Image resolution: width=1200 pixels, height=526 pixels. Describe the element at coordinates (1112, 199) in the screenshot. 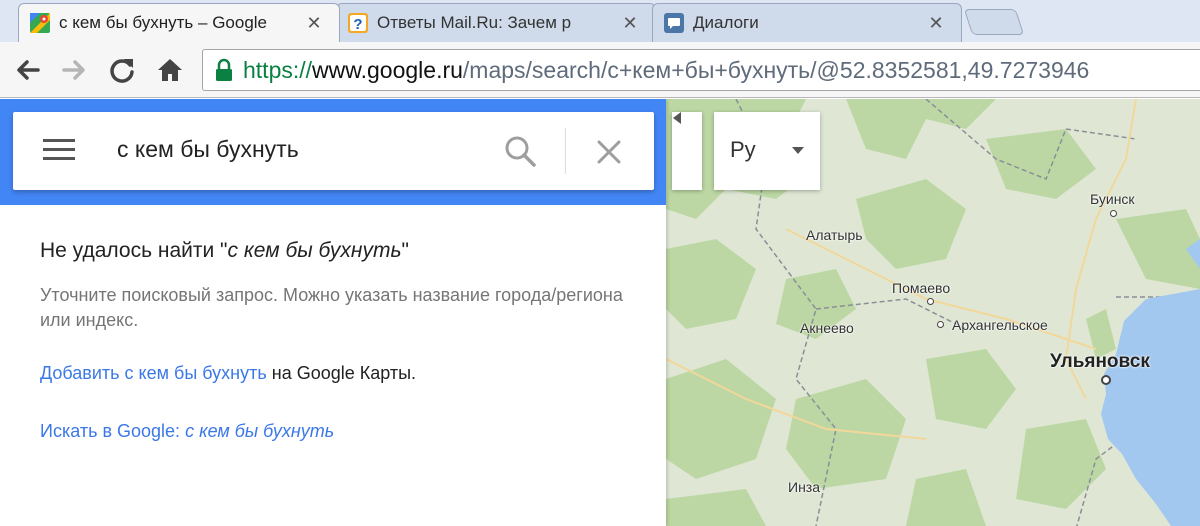

I see `map-label-buinsk: Буинск` at that location.